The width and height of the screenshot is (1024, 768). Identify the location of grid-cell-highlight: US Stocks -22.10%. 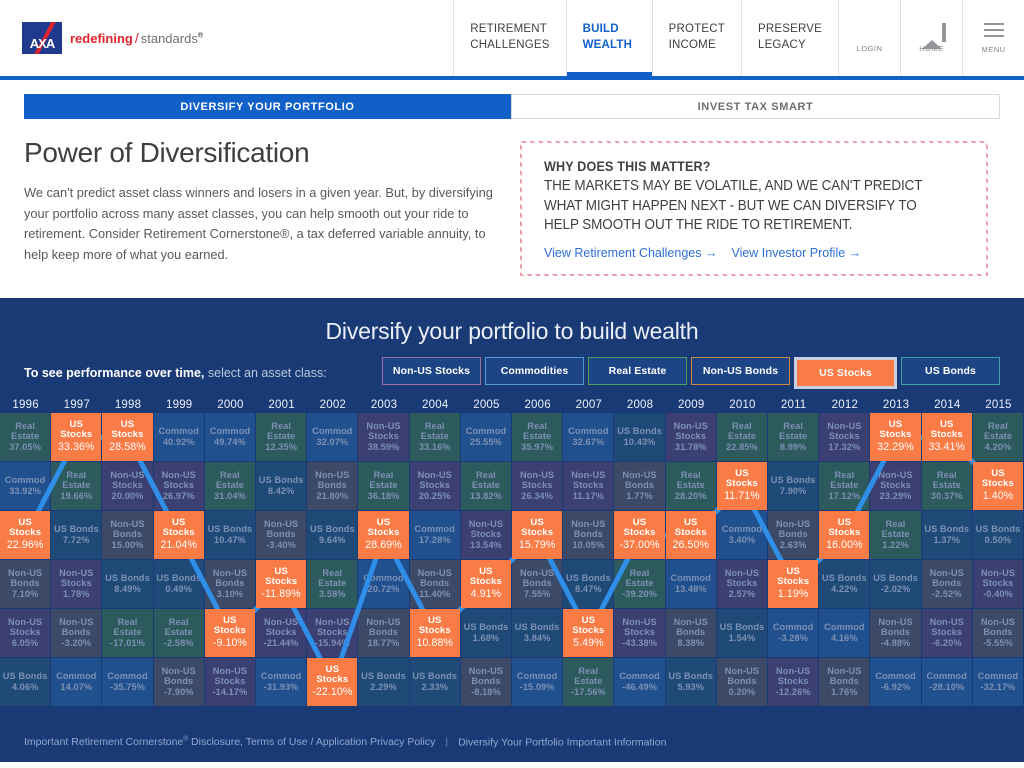
(332, 681).